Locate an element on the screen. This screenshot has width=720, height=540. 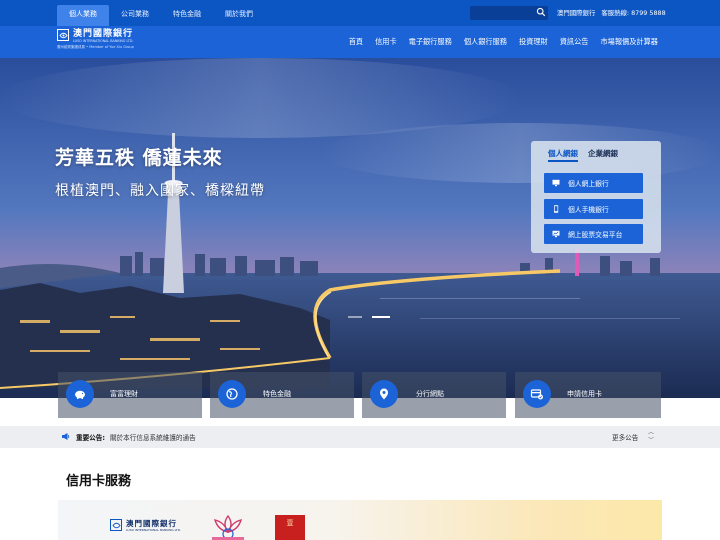
top-right-info: 澳門國際銀行 客服熱線: 8799 5888 is located at coordinates (611, 12).